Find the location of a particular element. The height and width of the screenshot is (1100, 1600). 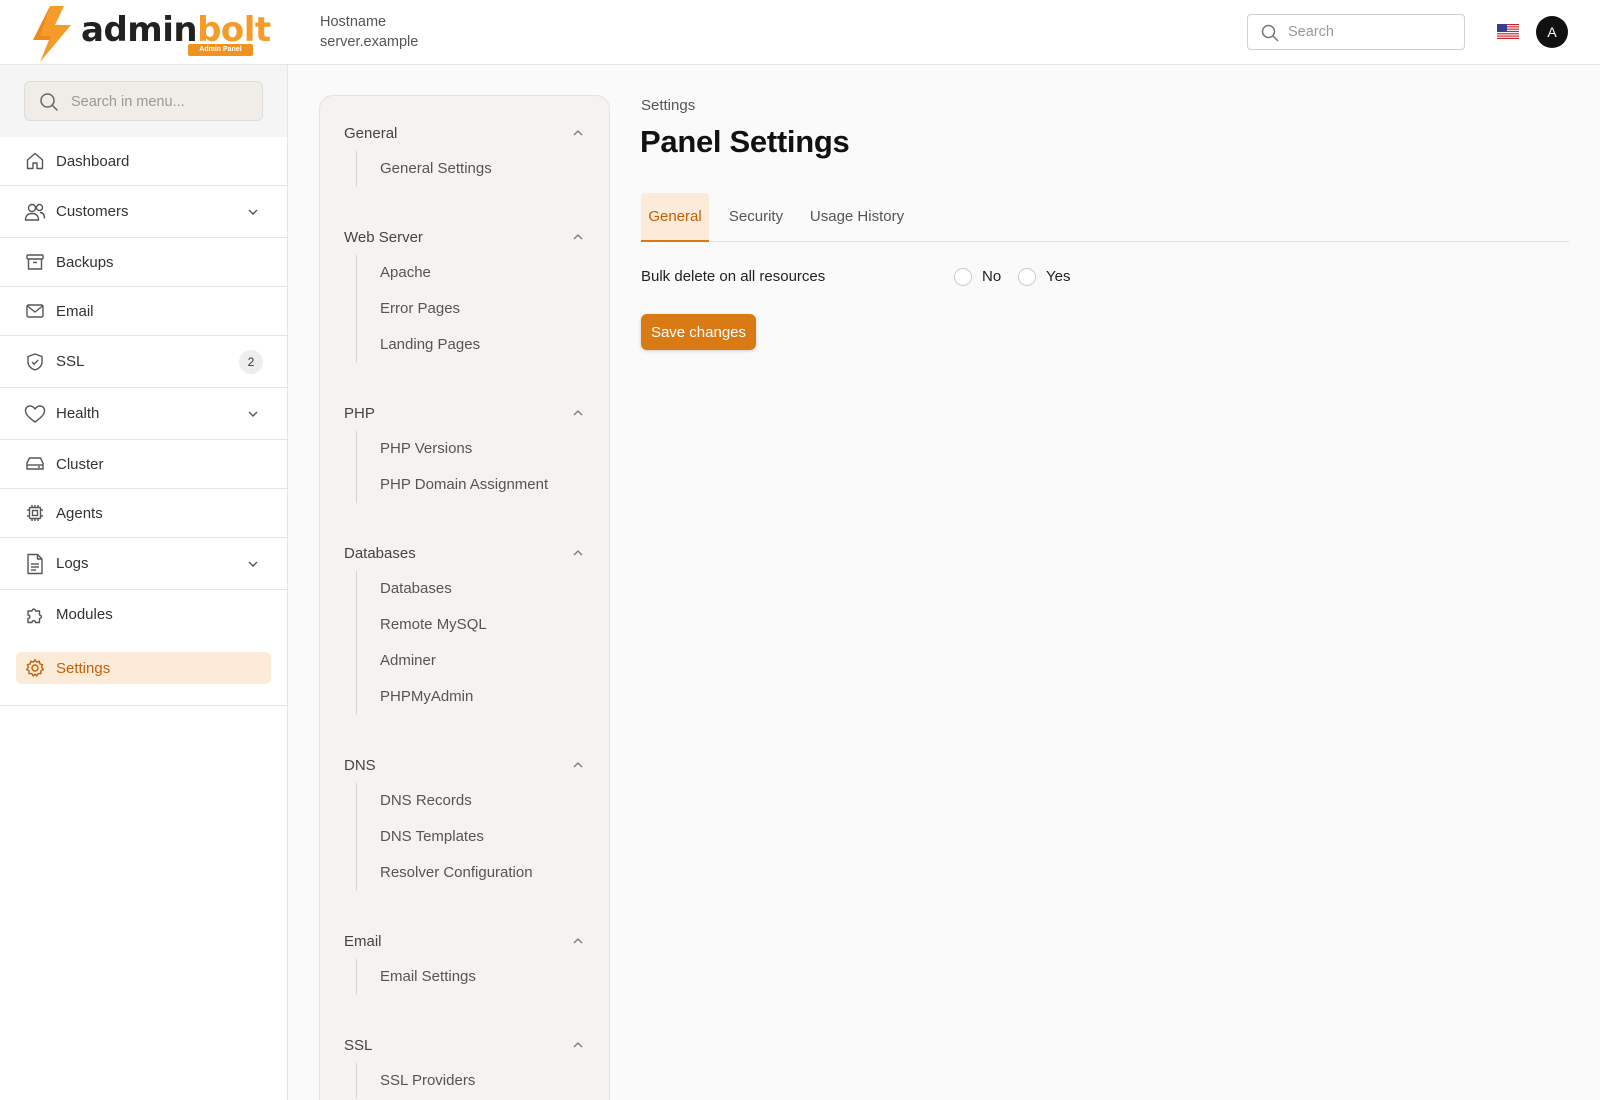

sidebar-item-label: SSL is located at coordinates (70, 361).